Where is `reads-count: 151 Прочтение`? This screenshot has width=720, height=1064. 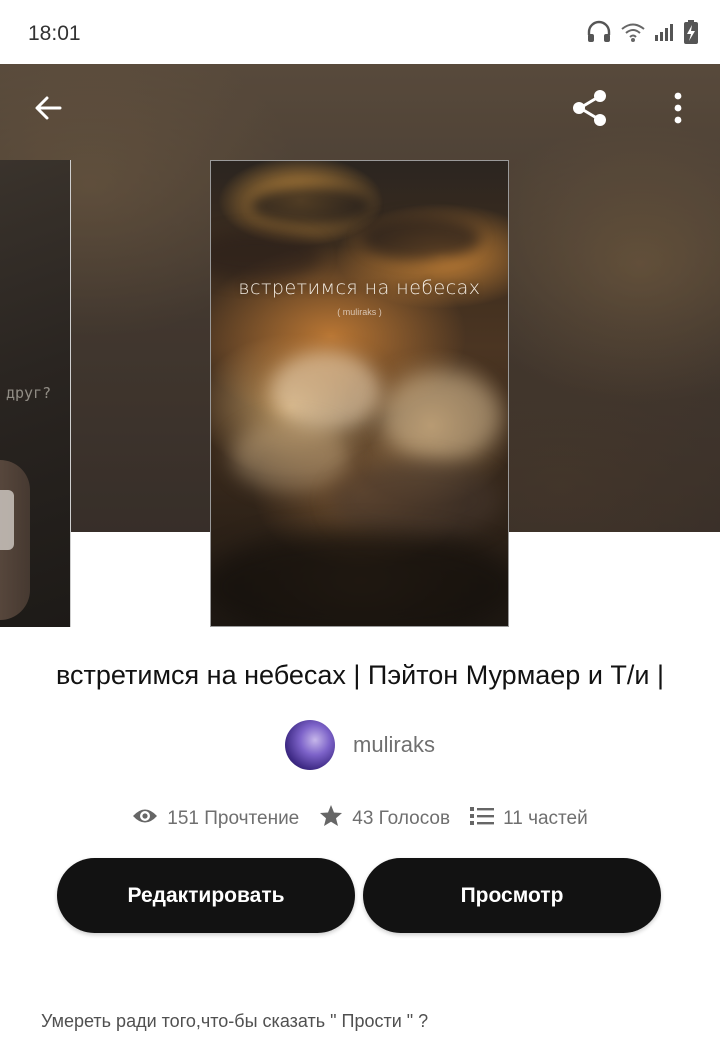 reads-count: 151 Прочтение is located at coordinates (233, 818).